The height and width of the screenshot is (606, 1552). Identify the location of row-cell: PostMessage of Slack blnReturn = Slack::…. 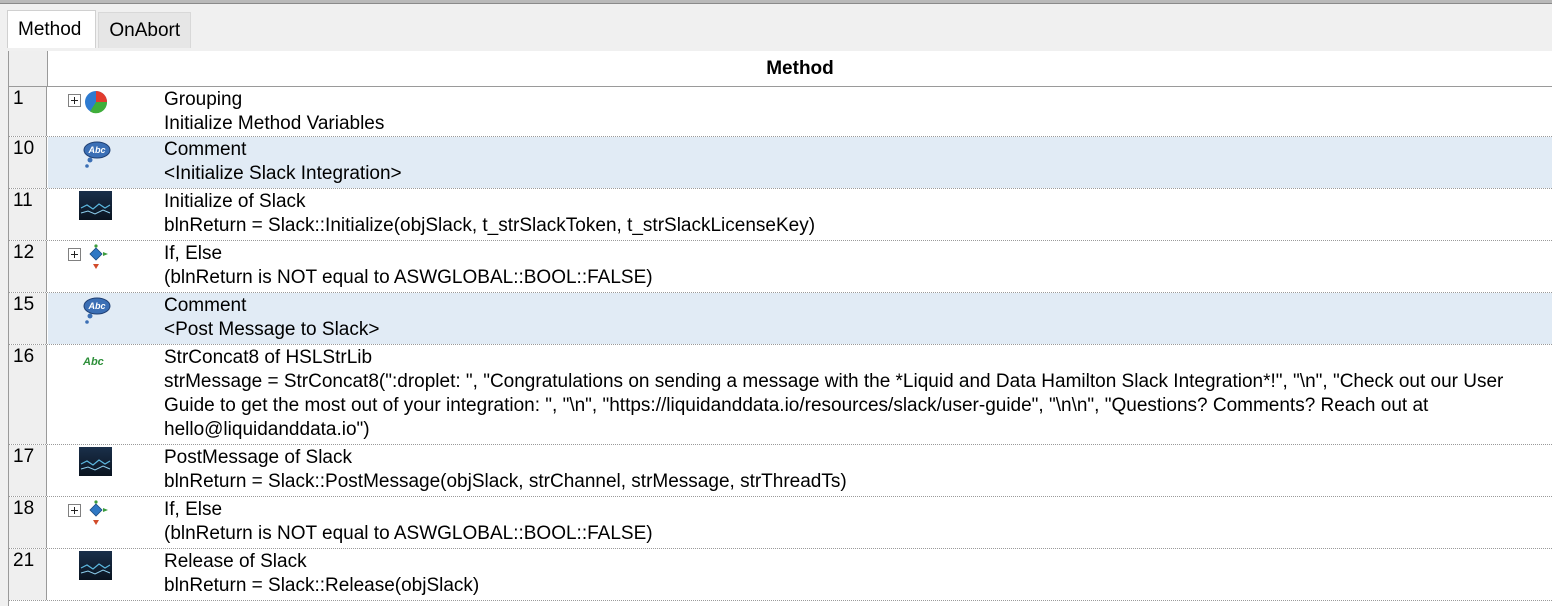
(800, 470).